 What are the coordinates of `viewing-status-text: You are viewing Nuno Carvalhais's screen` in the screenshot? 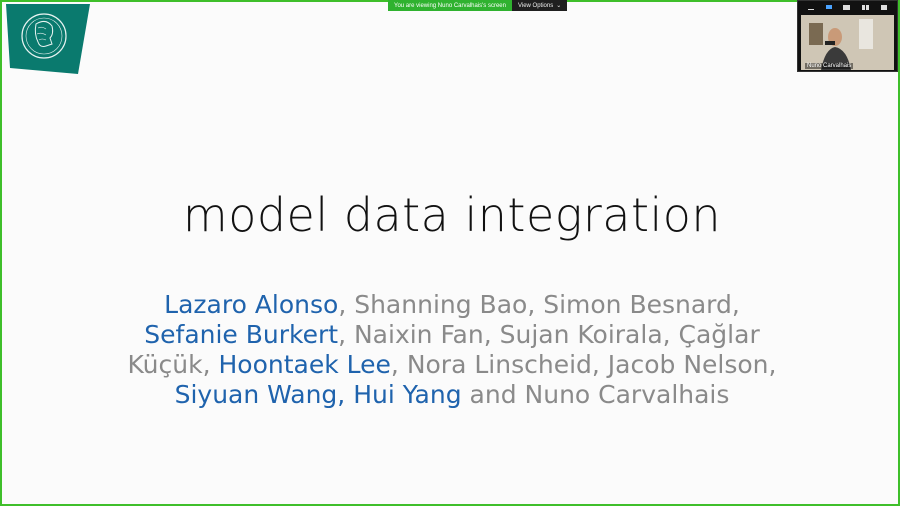 It's located at (450, 5).